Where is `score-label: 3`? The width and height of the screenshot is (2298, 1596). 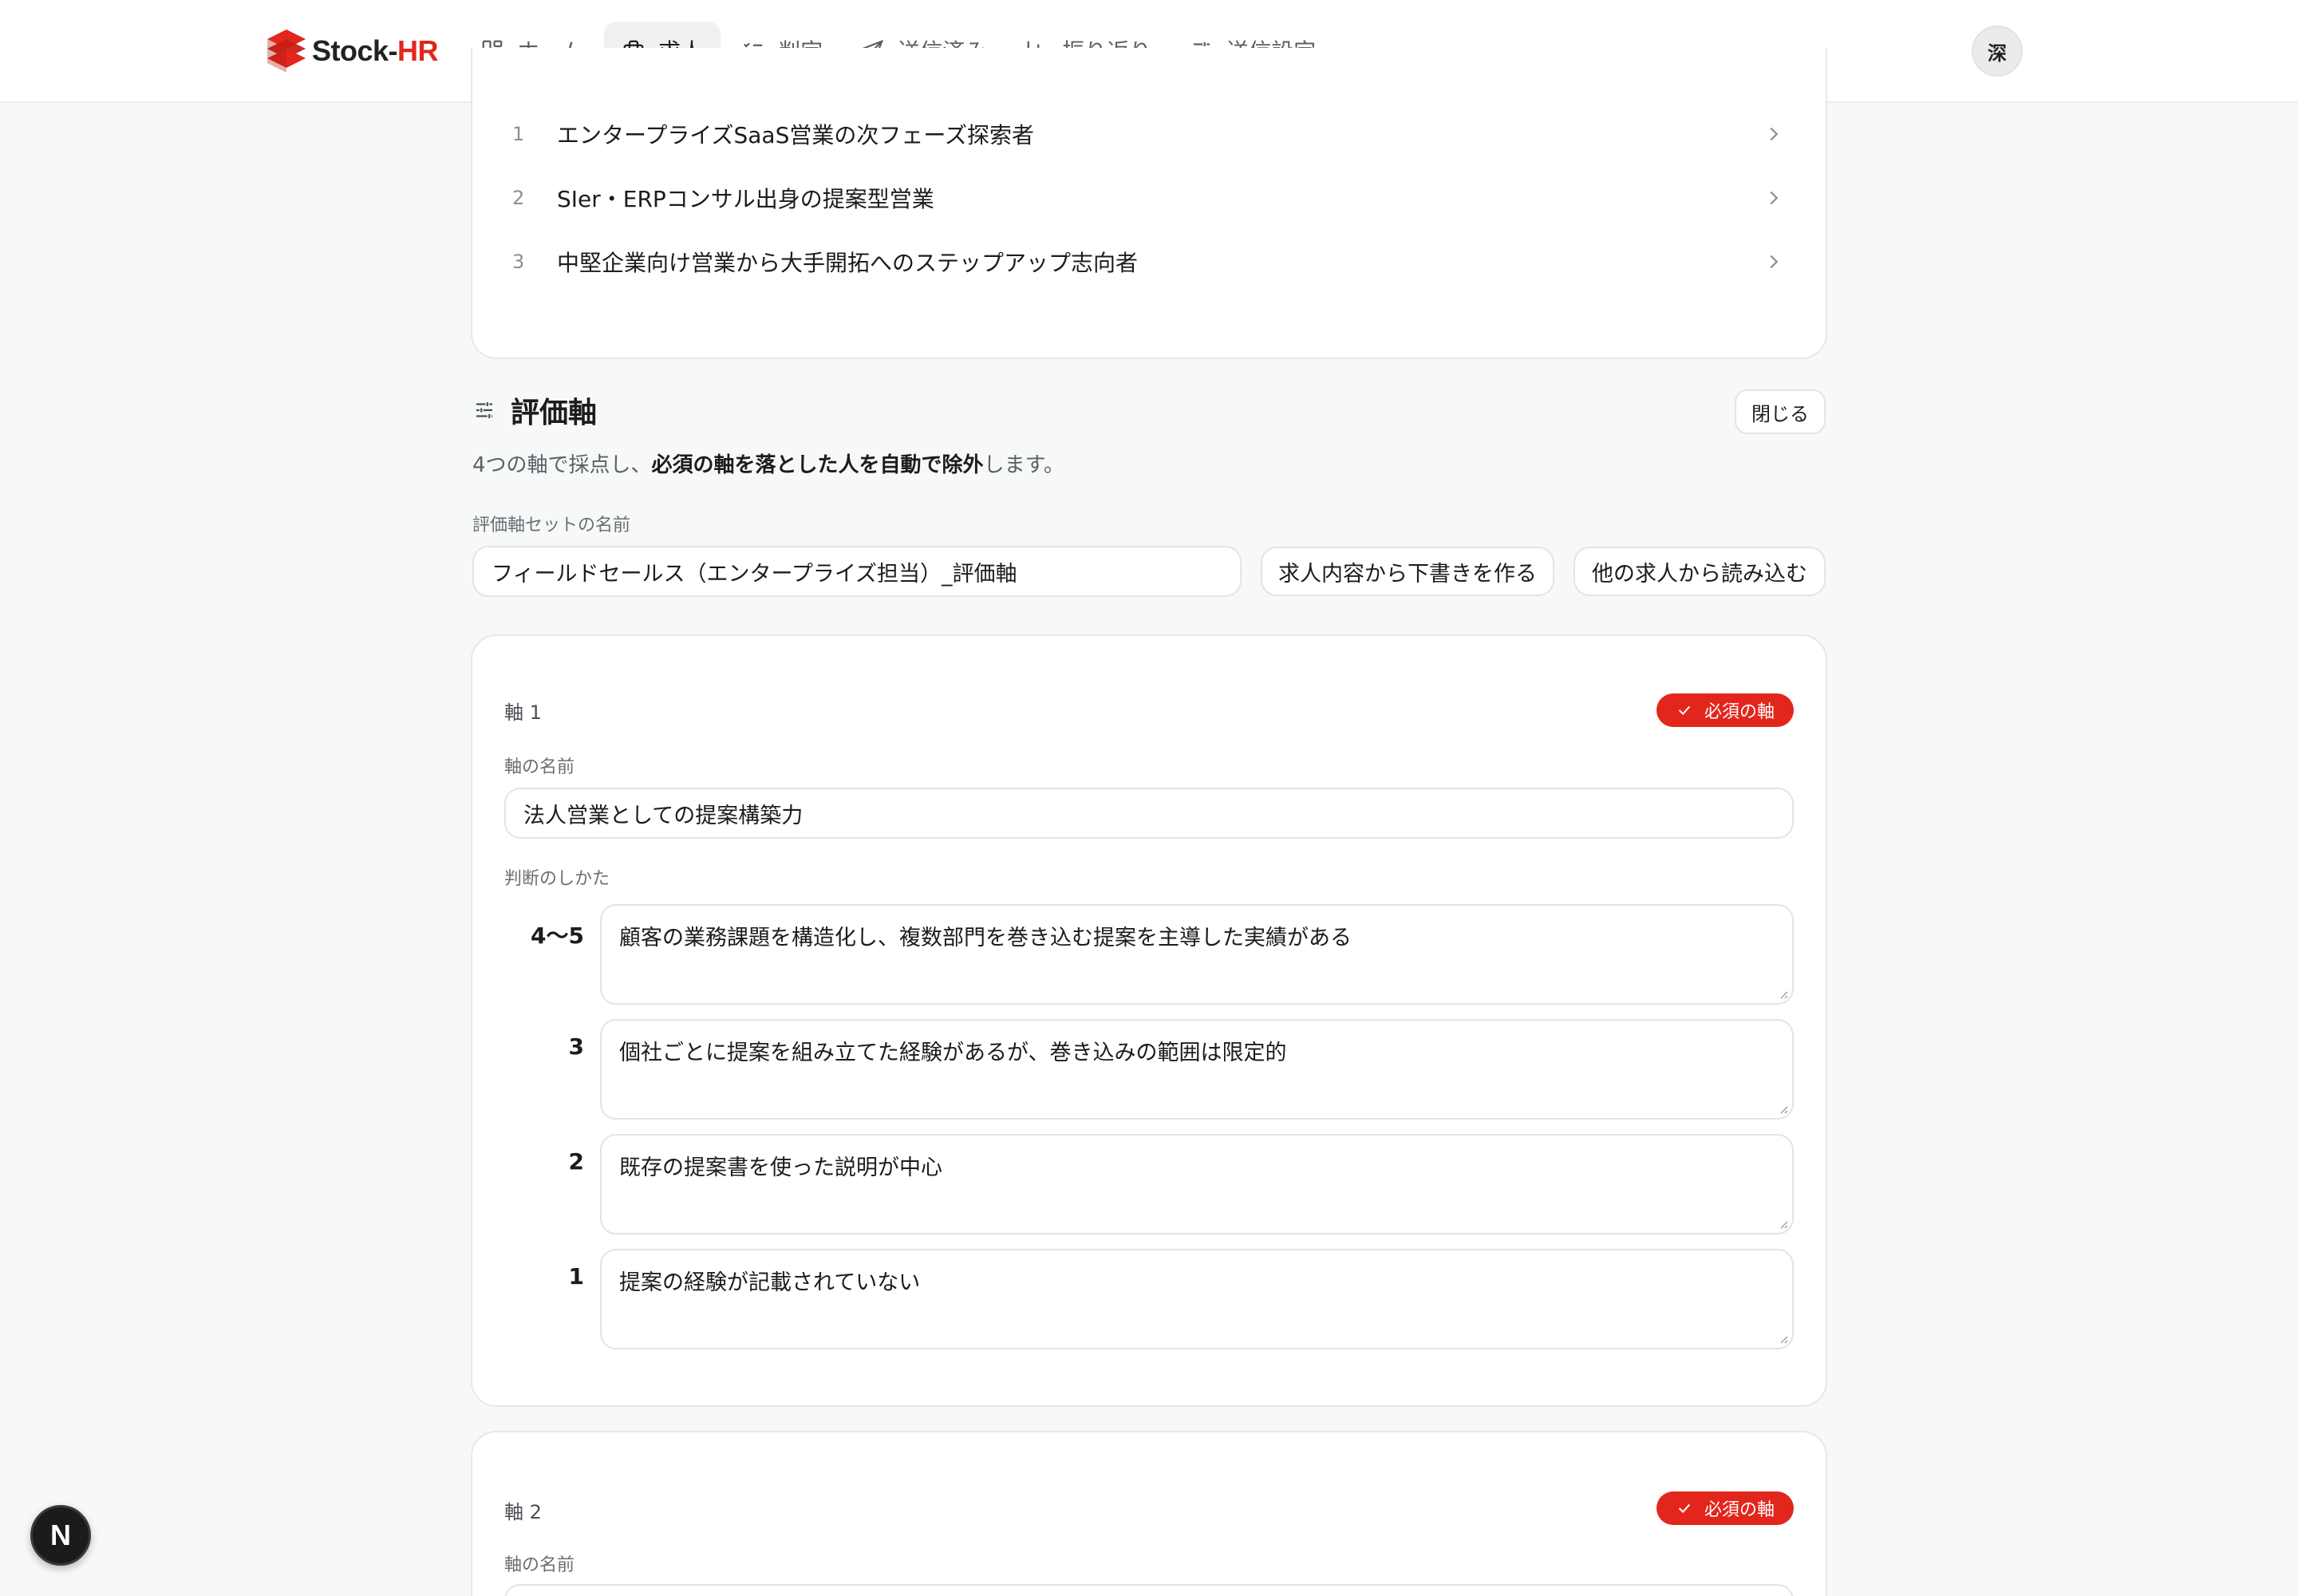 score-label: 3 is located at coordinates (576, 1046).